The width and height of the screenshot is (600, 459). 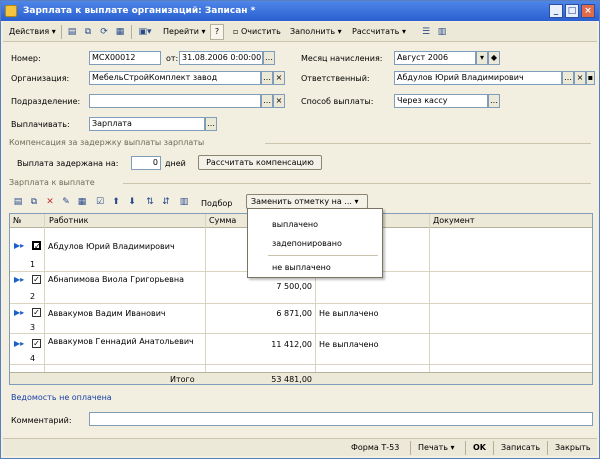 I want to click on section-divider, so click(x=428, y=143).